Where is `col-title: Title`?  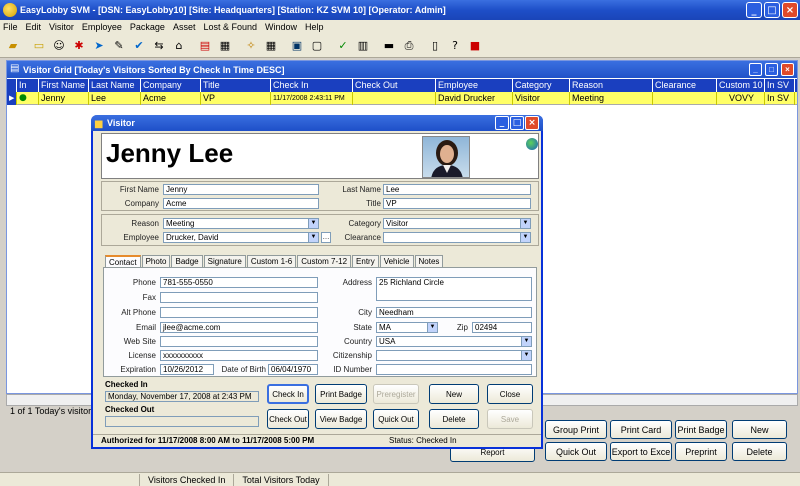 col-title: Title is located at coordinates (236, 85).